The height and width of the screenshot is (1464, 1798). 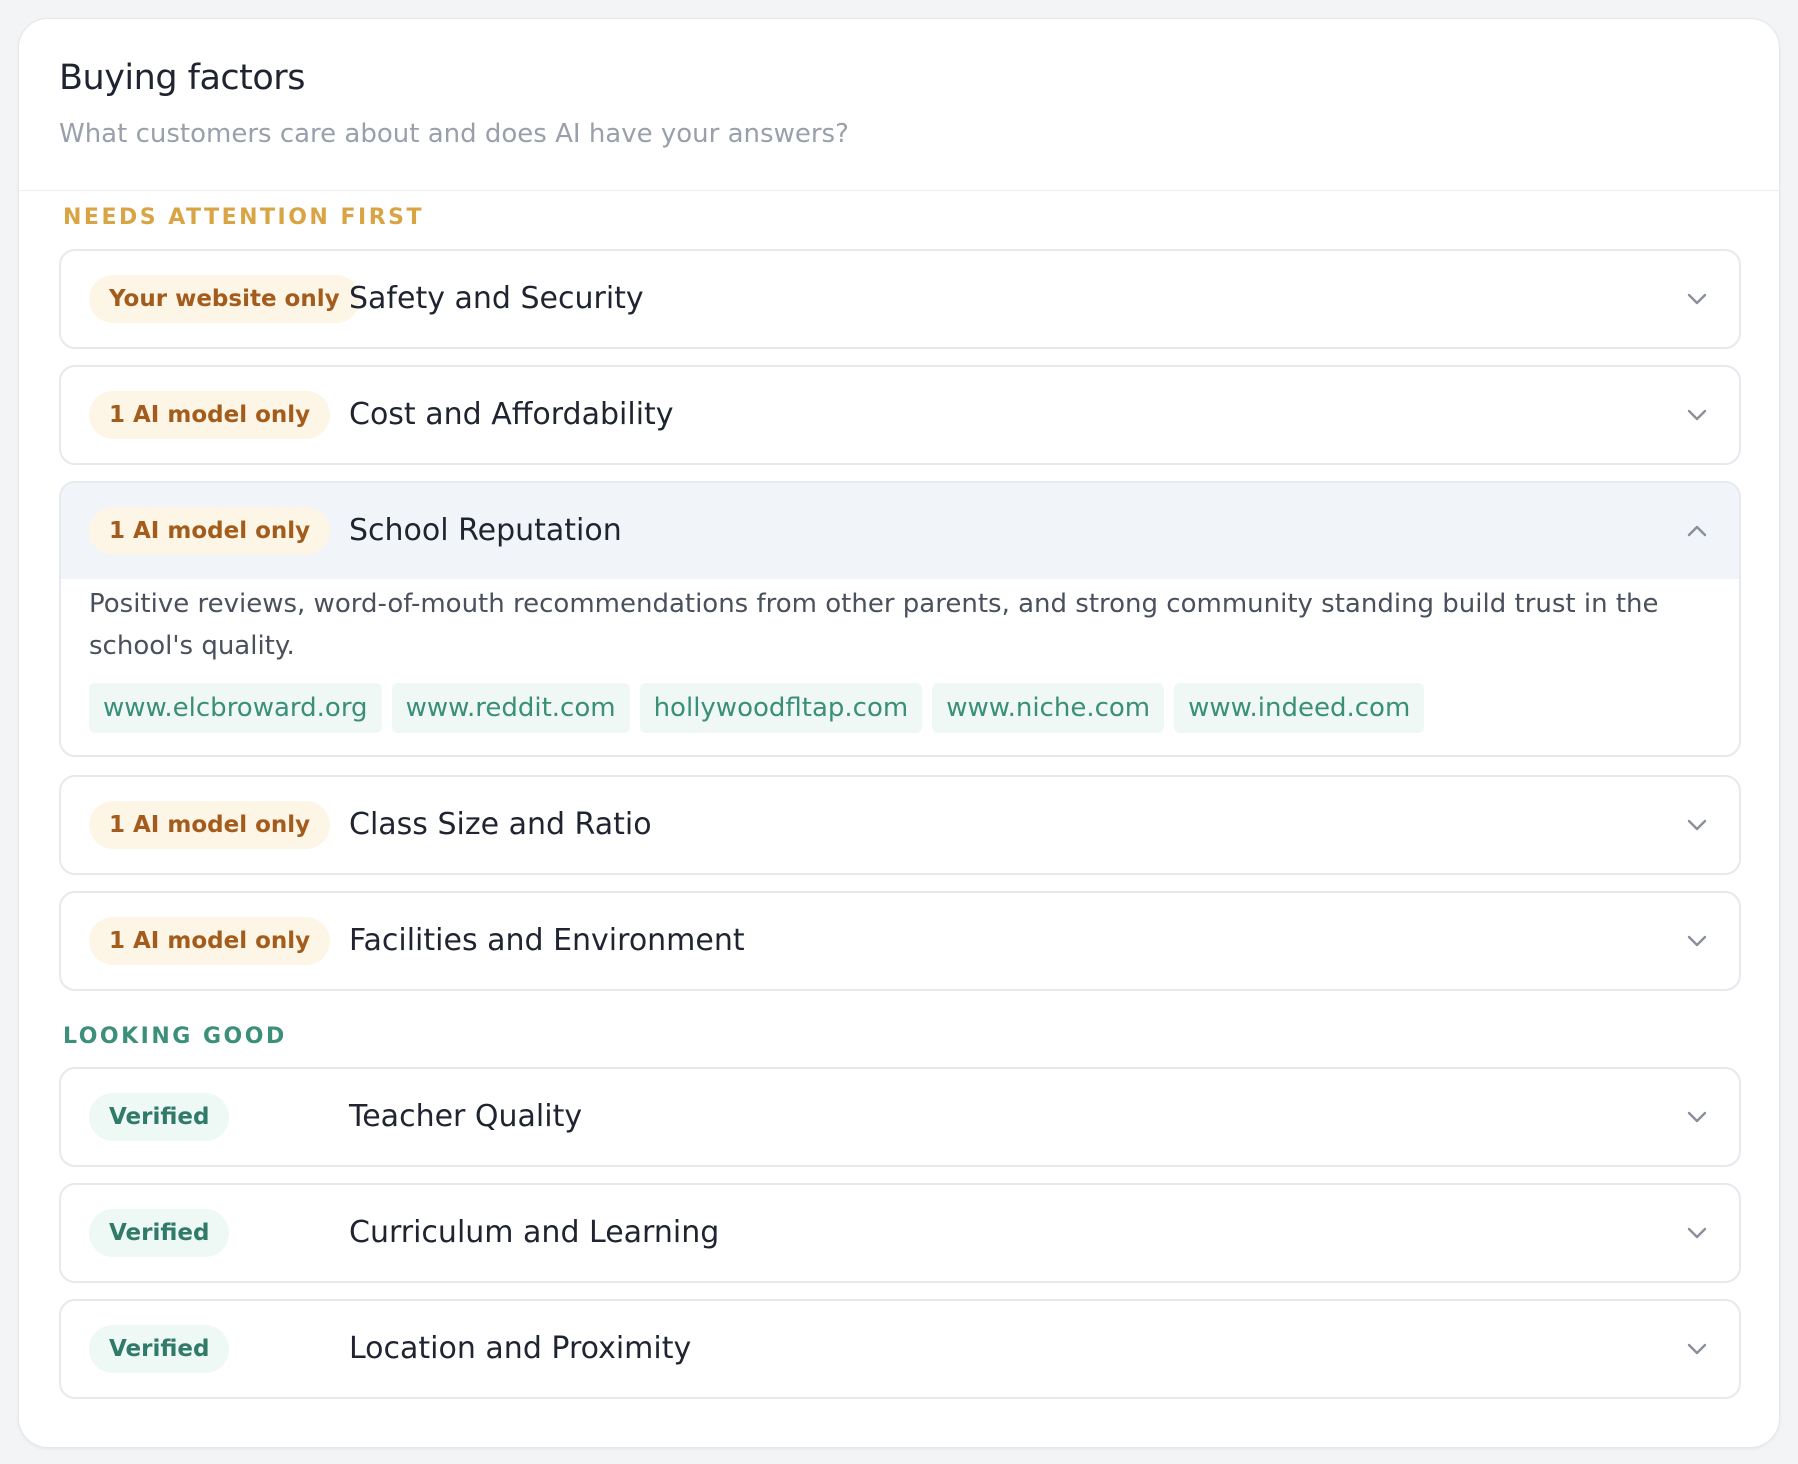 I want to click on factor-row-header: 1 AI model only School Reputation, so click(x=900, y=531).